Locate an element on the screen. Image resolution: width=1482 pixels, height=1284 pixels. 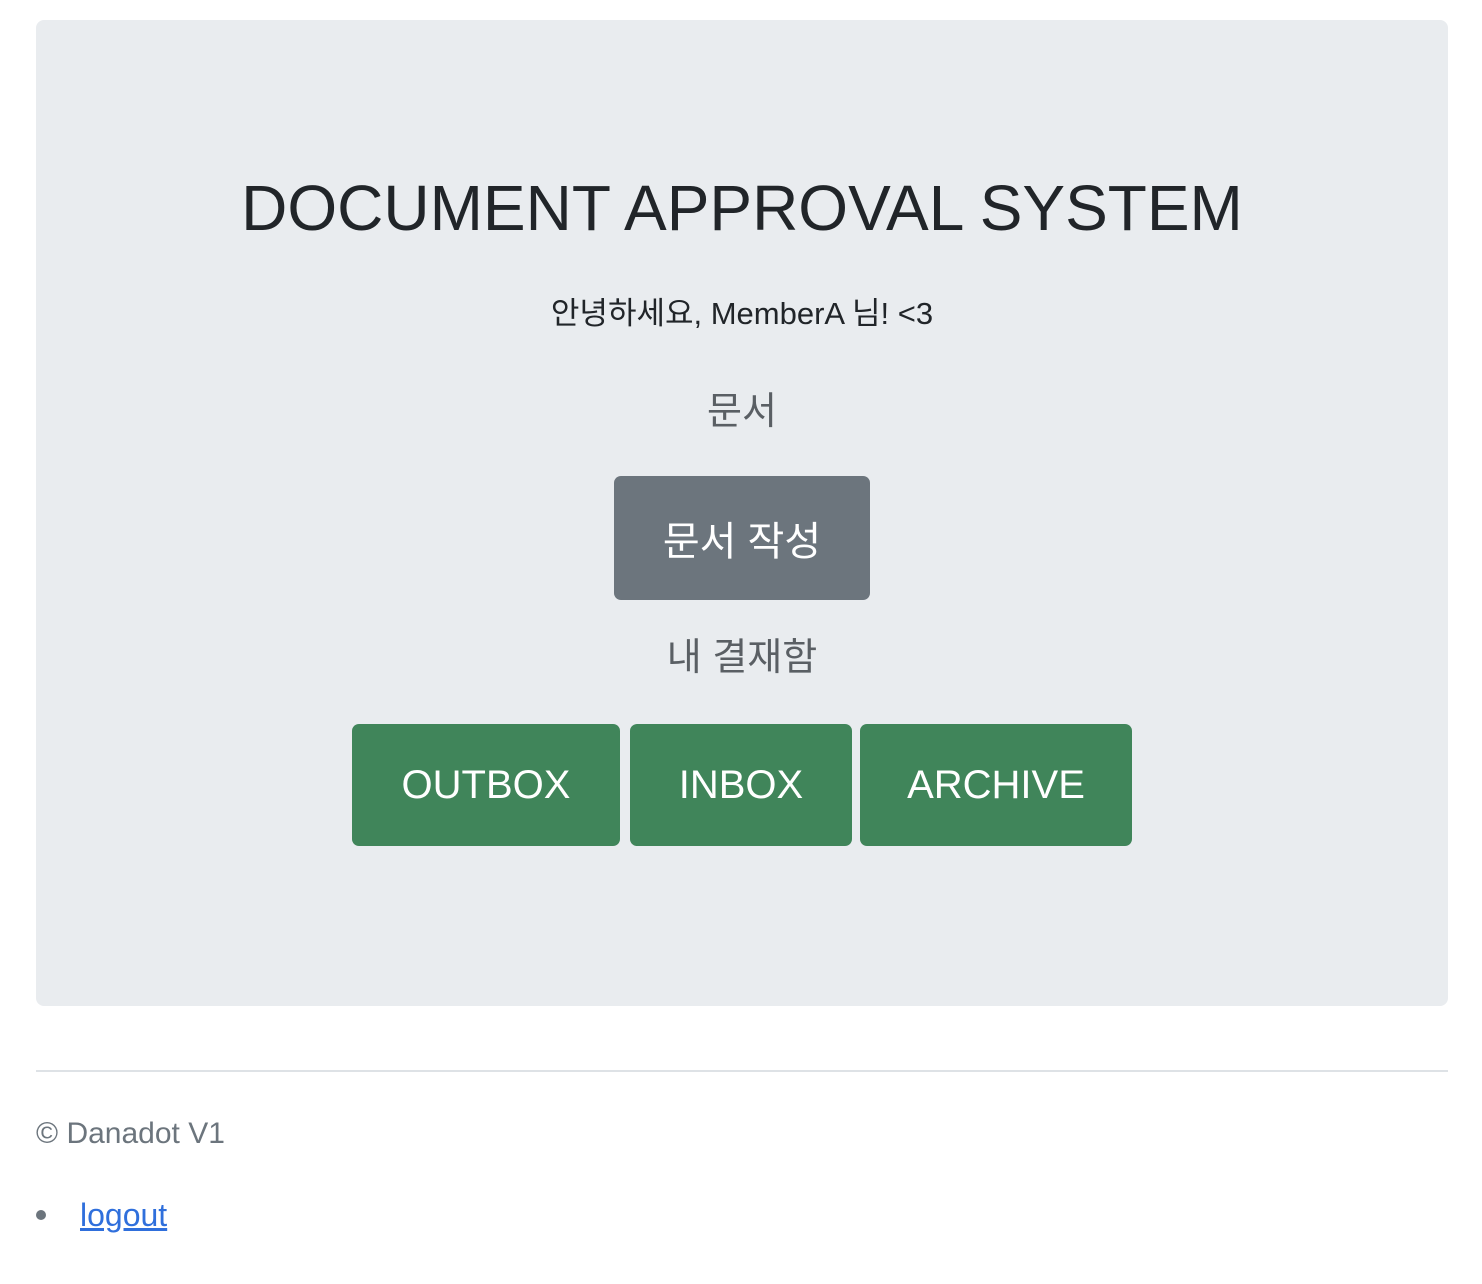
greeting-text: 안녕하세요, MemberA 님! <3 is located at coordinates (742, 313).